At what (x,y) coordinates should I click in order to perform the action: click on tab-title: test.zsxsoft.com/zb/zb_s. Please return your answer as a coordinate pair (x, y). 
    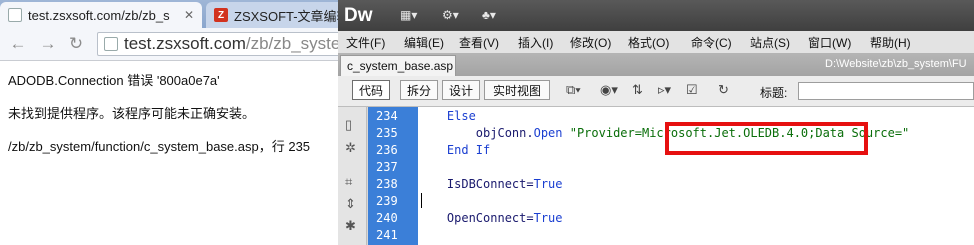
    Looking at the image, I should click on (99, 15).